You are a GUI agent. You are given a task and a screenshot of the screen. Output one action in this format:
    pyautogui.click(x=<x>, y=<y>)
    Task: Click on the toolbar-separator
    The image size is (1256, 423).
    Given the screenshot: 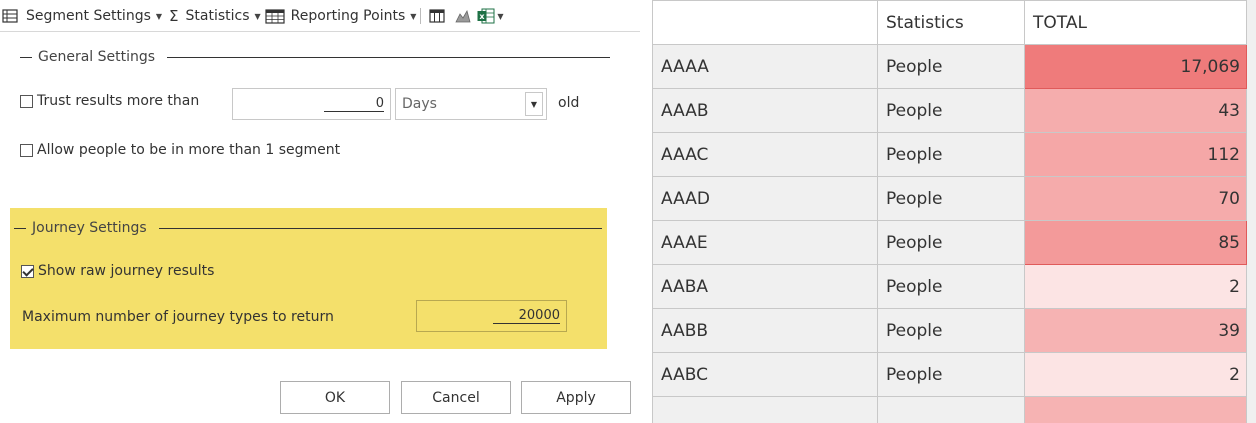 What is the action you would take?
    pyautogui.click(x=421, y=16)
    